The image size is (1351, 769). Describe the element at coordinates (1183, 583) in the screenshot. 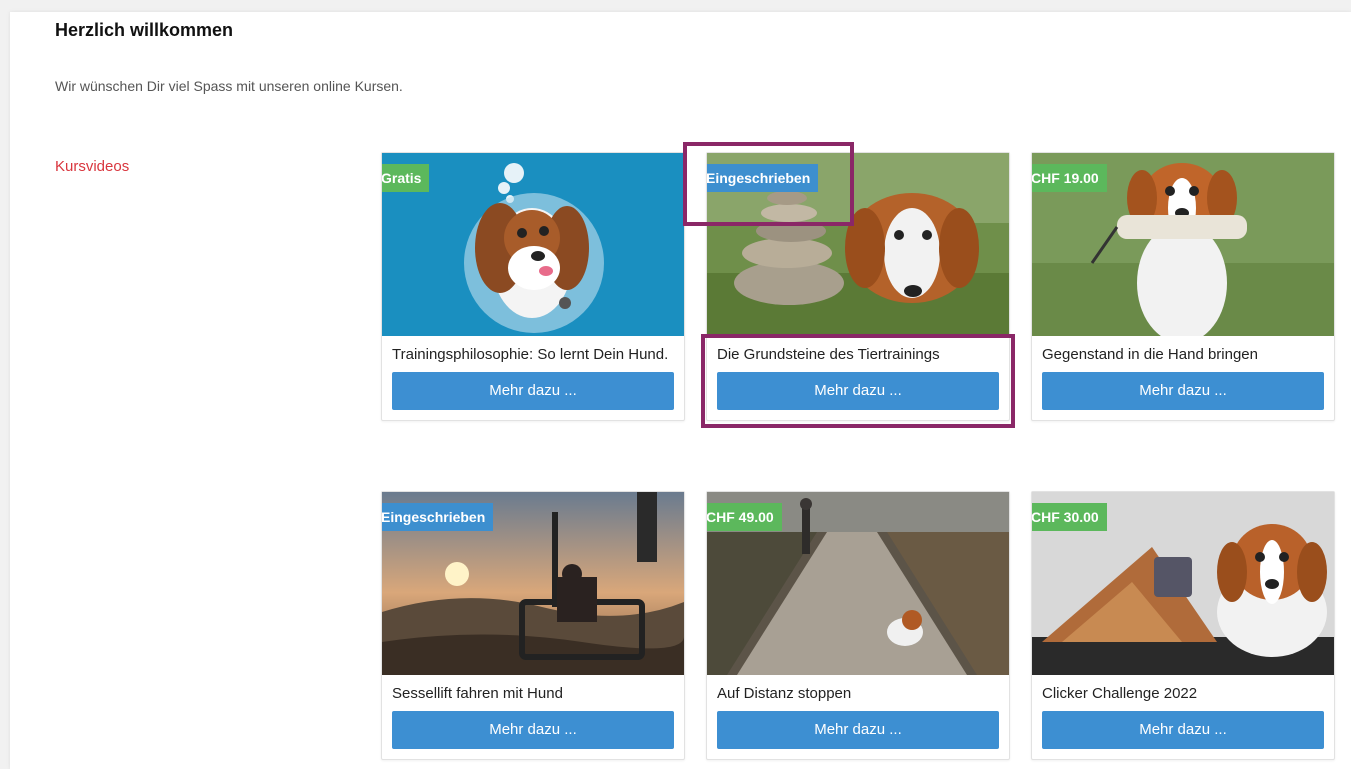

I see `course-thumbnail: CHF 30.00` at that location.